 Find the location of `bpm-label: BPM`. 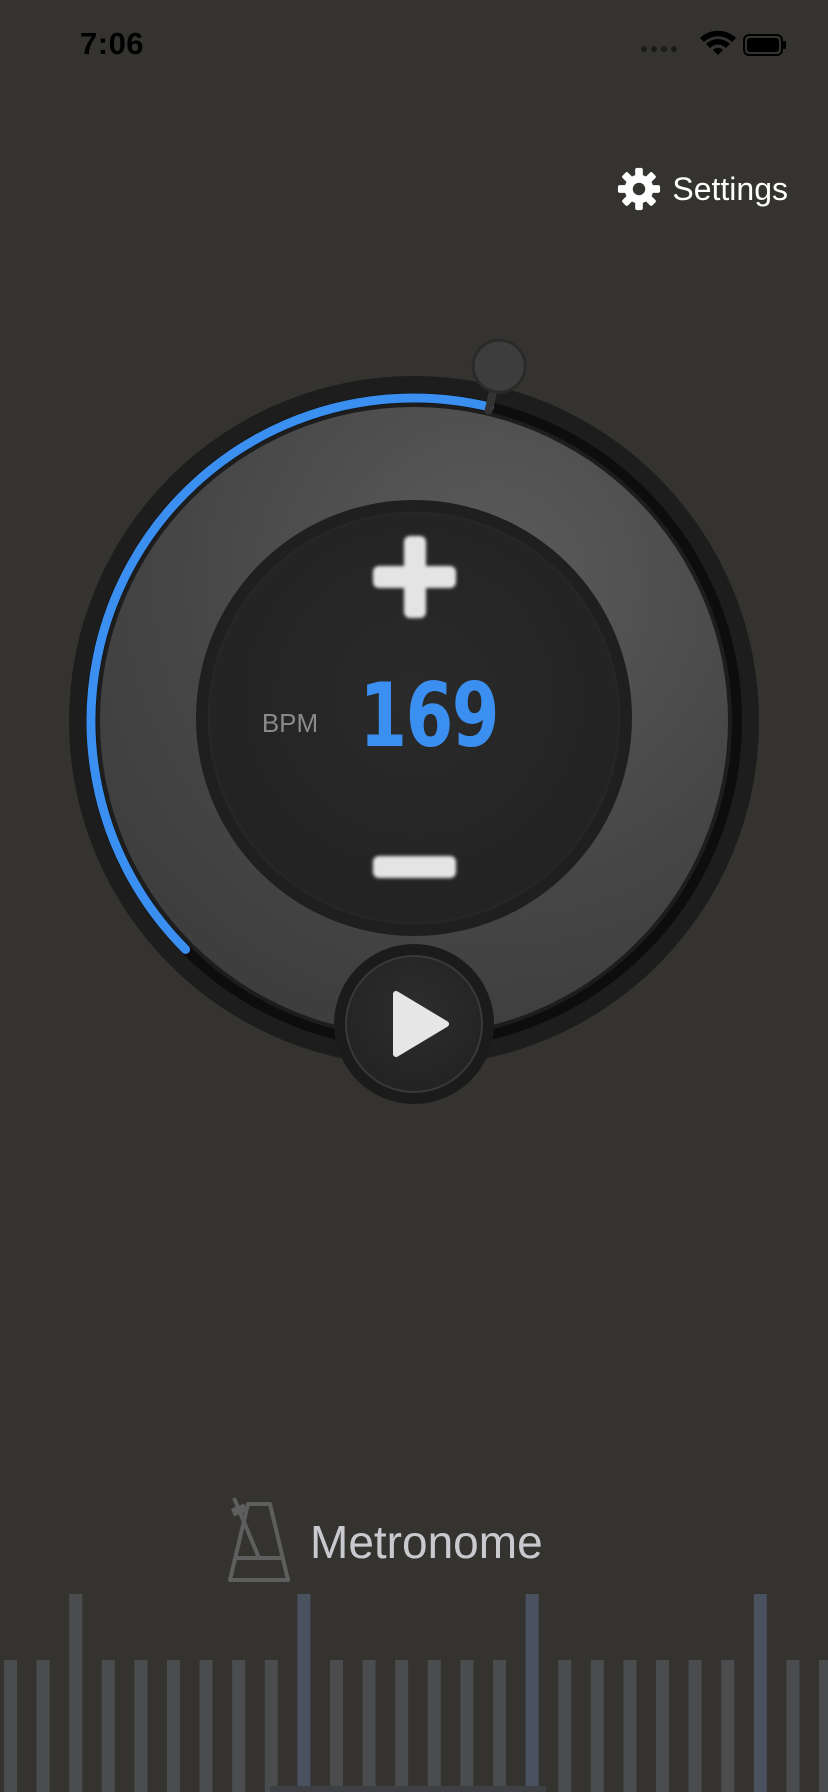

bpm-label: BPM is located at coordinates (290, 723).